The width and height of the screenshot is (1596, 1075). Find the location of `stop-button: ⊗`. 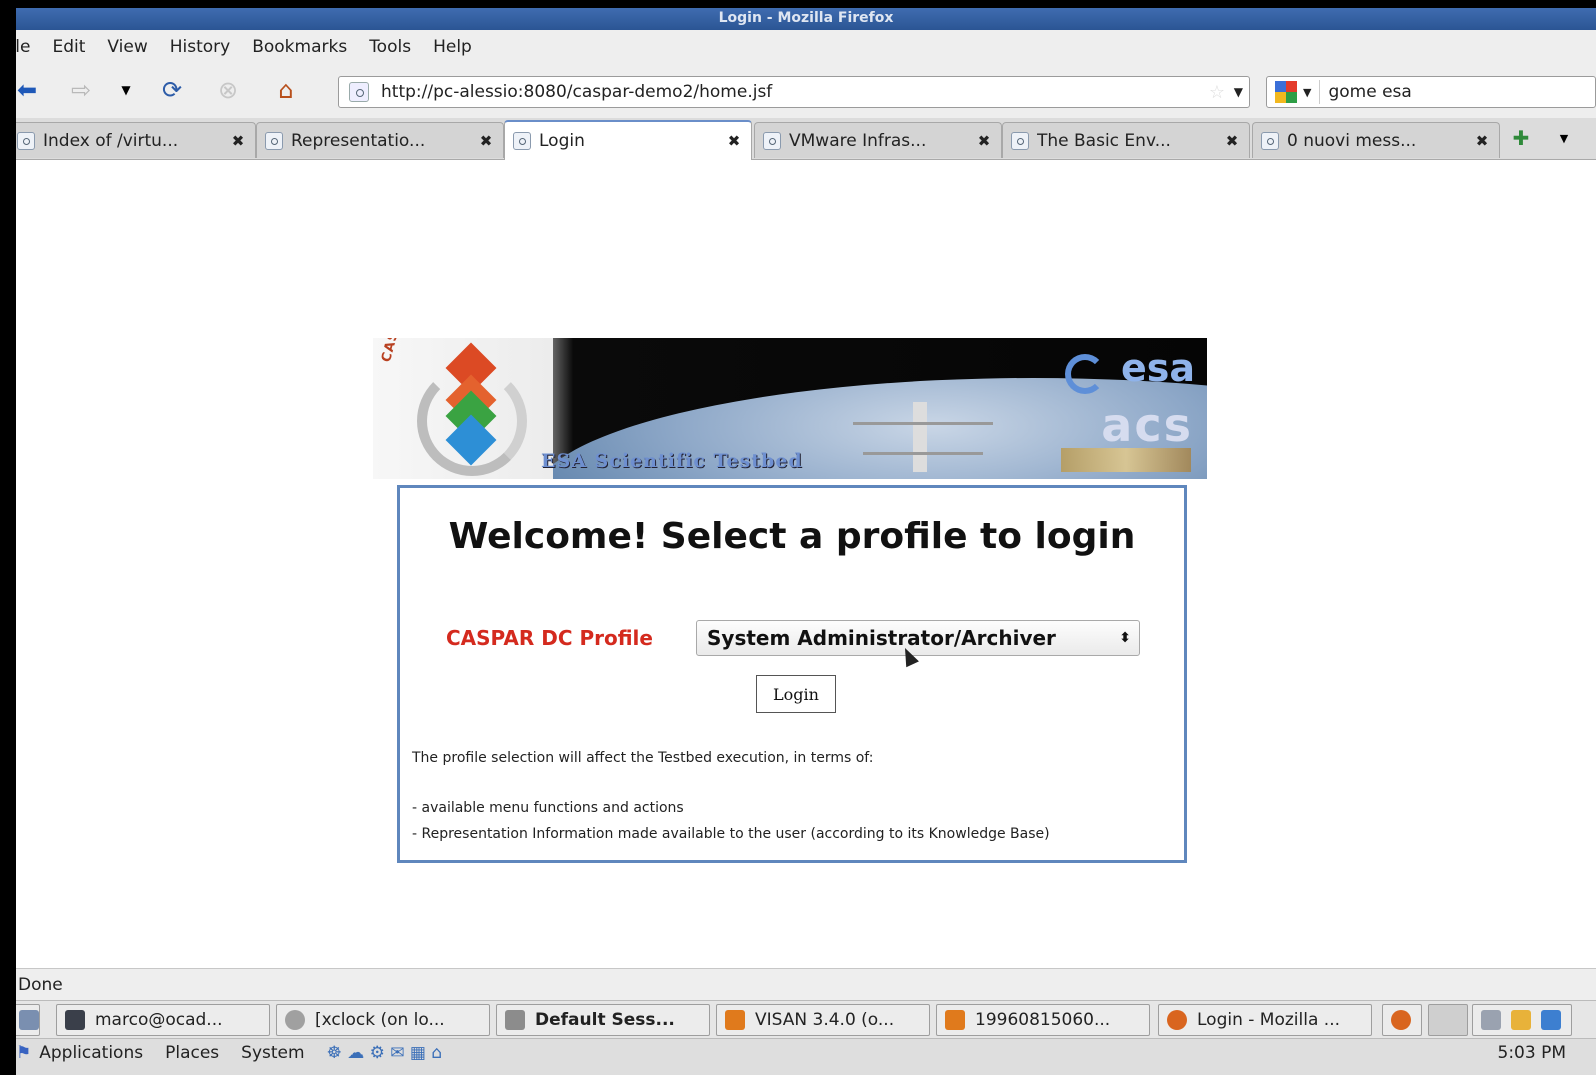

stop-button: ⊗ is located at coordinates (228, 90).